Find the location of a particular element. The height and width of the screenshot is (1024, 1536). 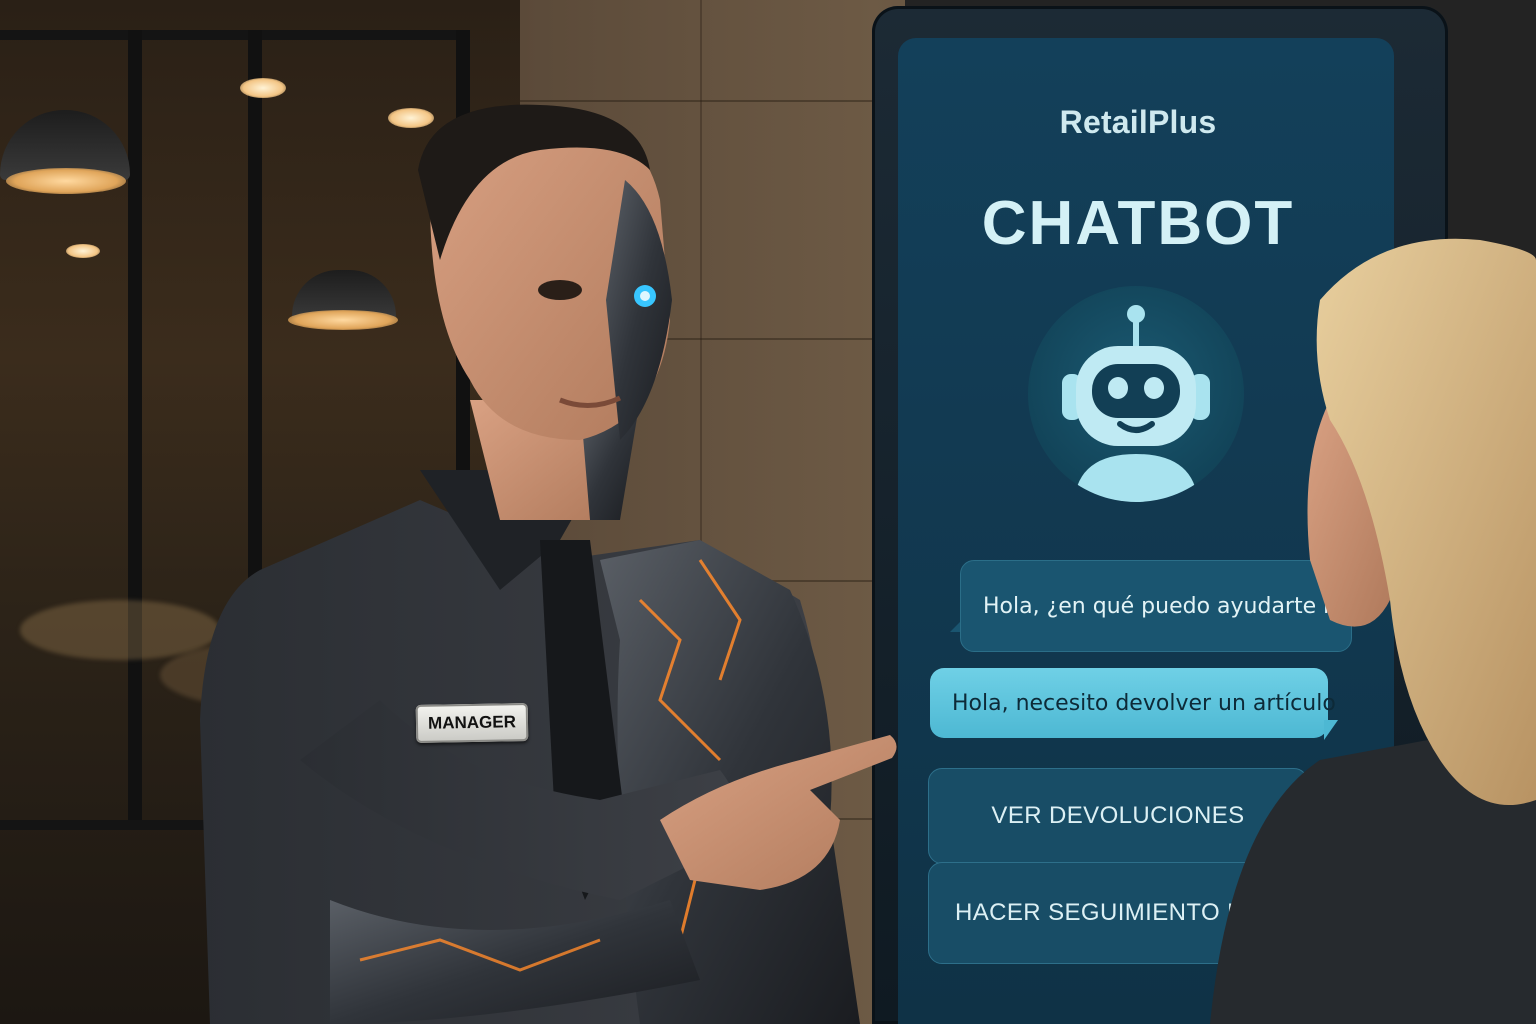

manager-name-badge: MANAGER is located at coordinates (472, 723).